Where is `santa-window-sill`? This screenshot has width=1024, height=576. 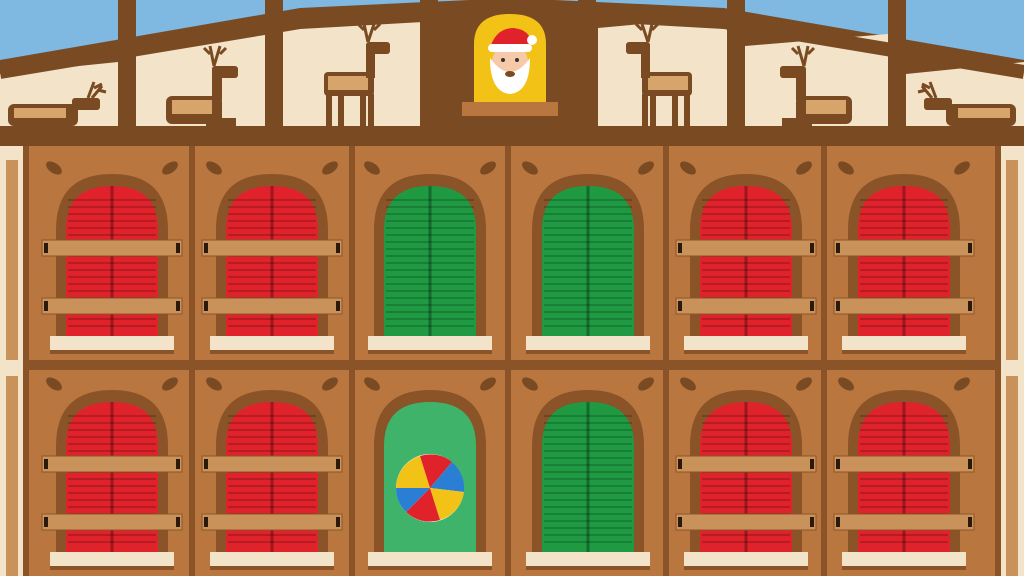 santa-window-sill is located at coordinates (510, 109).